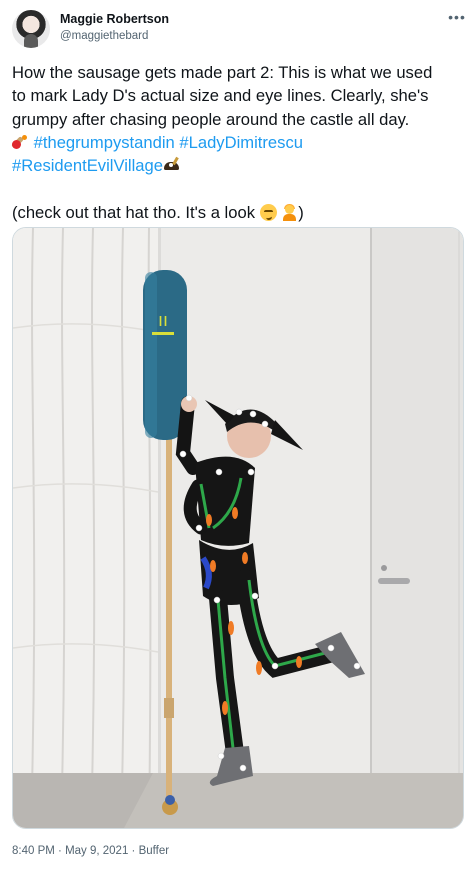 The width and height of the screenshot is (476, 869). I want to click on author-display-name: Maggie Robertson, so click(114, 19).